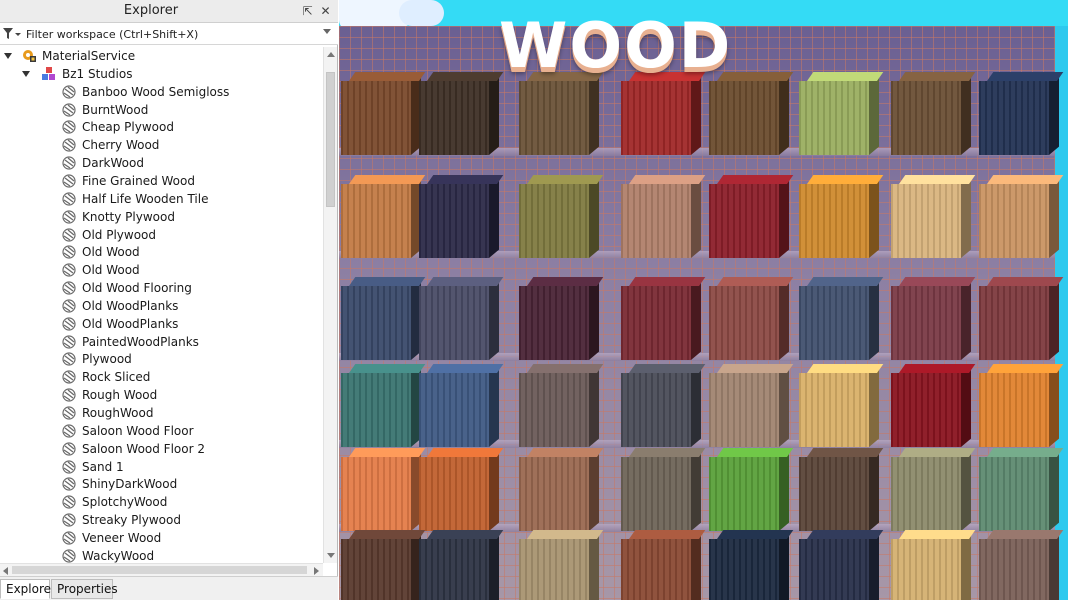 Image resolution: width=1068 pixels, height=600 pixels. I want to click on tree-item-material-variant: Old Wood Flooring, so click(160, 288).